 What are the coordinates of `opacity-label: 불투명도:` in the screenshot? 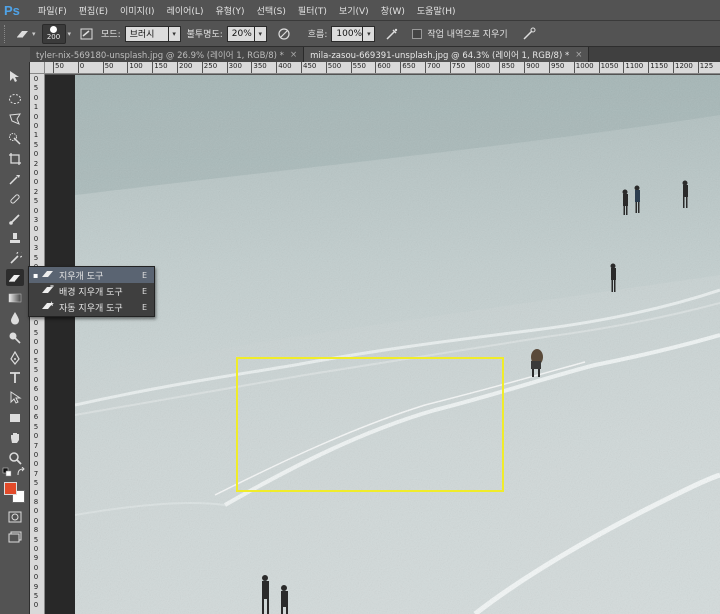 It's located at (204, 35).